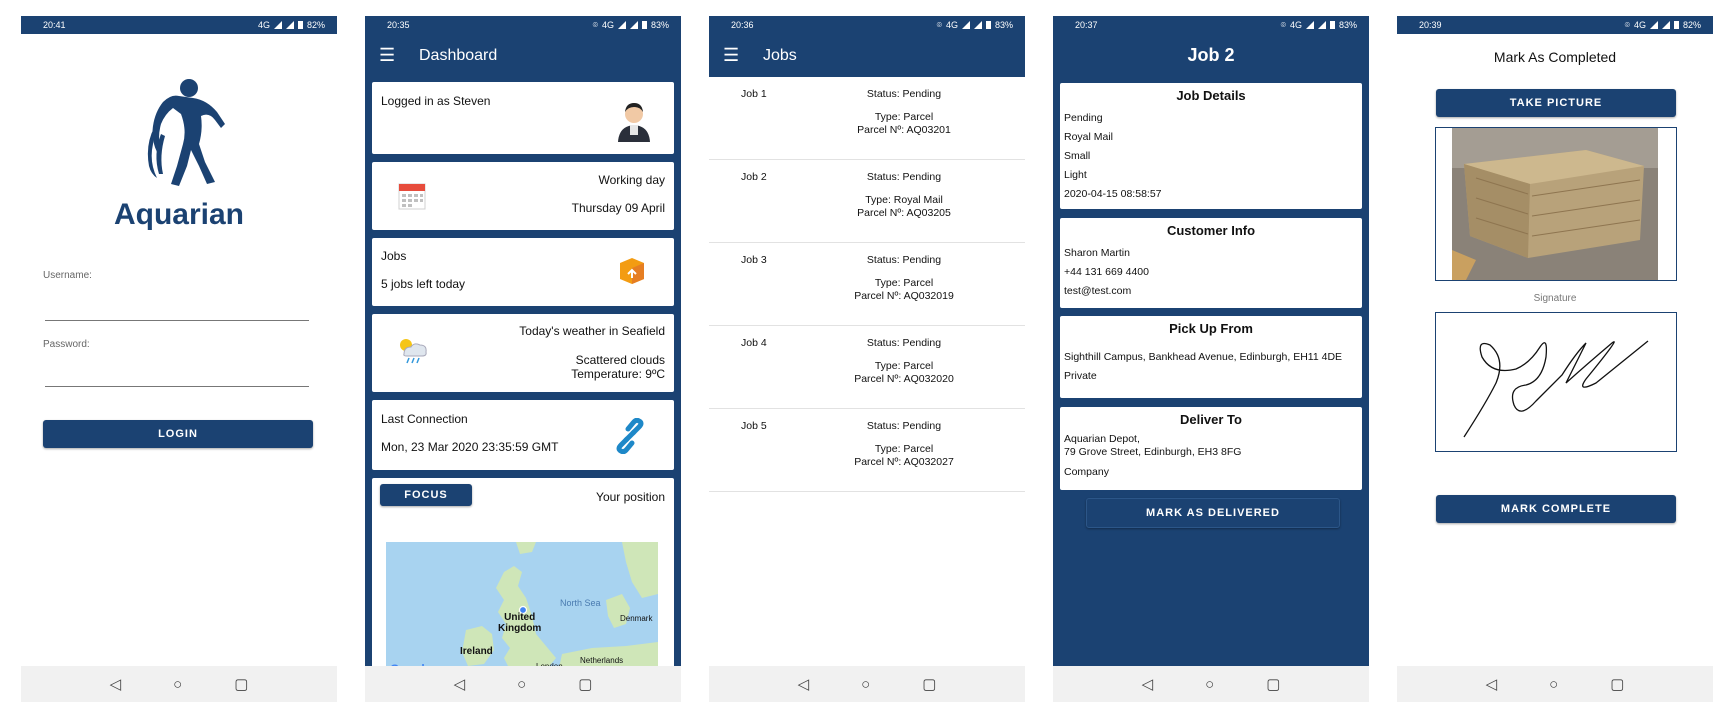 Image resolution: width=1731 pixels, height=718 pixels. I want to click on job-parcel-number: Parcel Nº: AQ03201, so click(904, 130).